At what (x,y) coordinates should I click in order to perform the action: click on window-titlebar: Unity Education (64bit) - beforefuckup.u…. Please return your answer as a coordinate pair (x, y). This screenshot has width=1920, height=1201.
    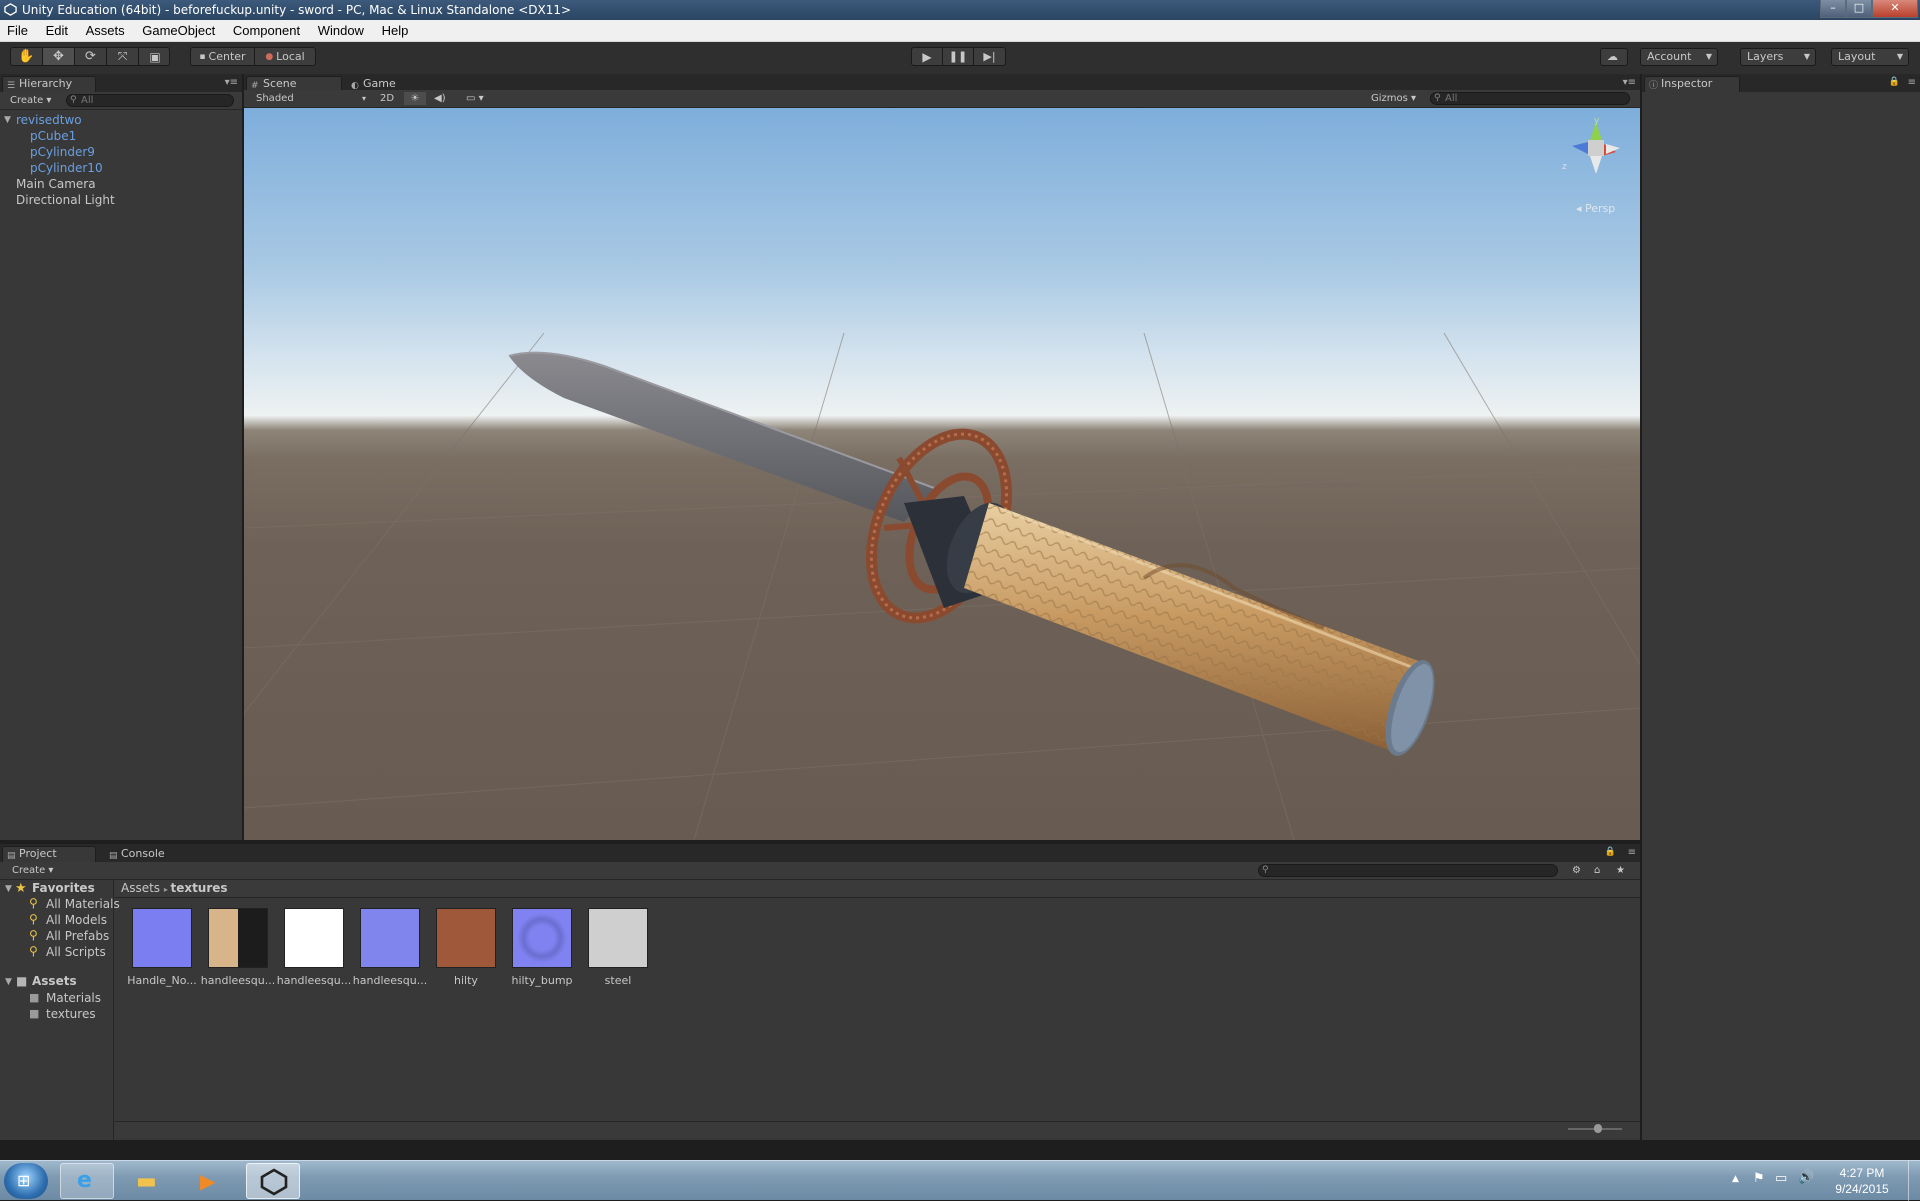
    Looking at the image, I should click on (960, 10).